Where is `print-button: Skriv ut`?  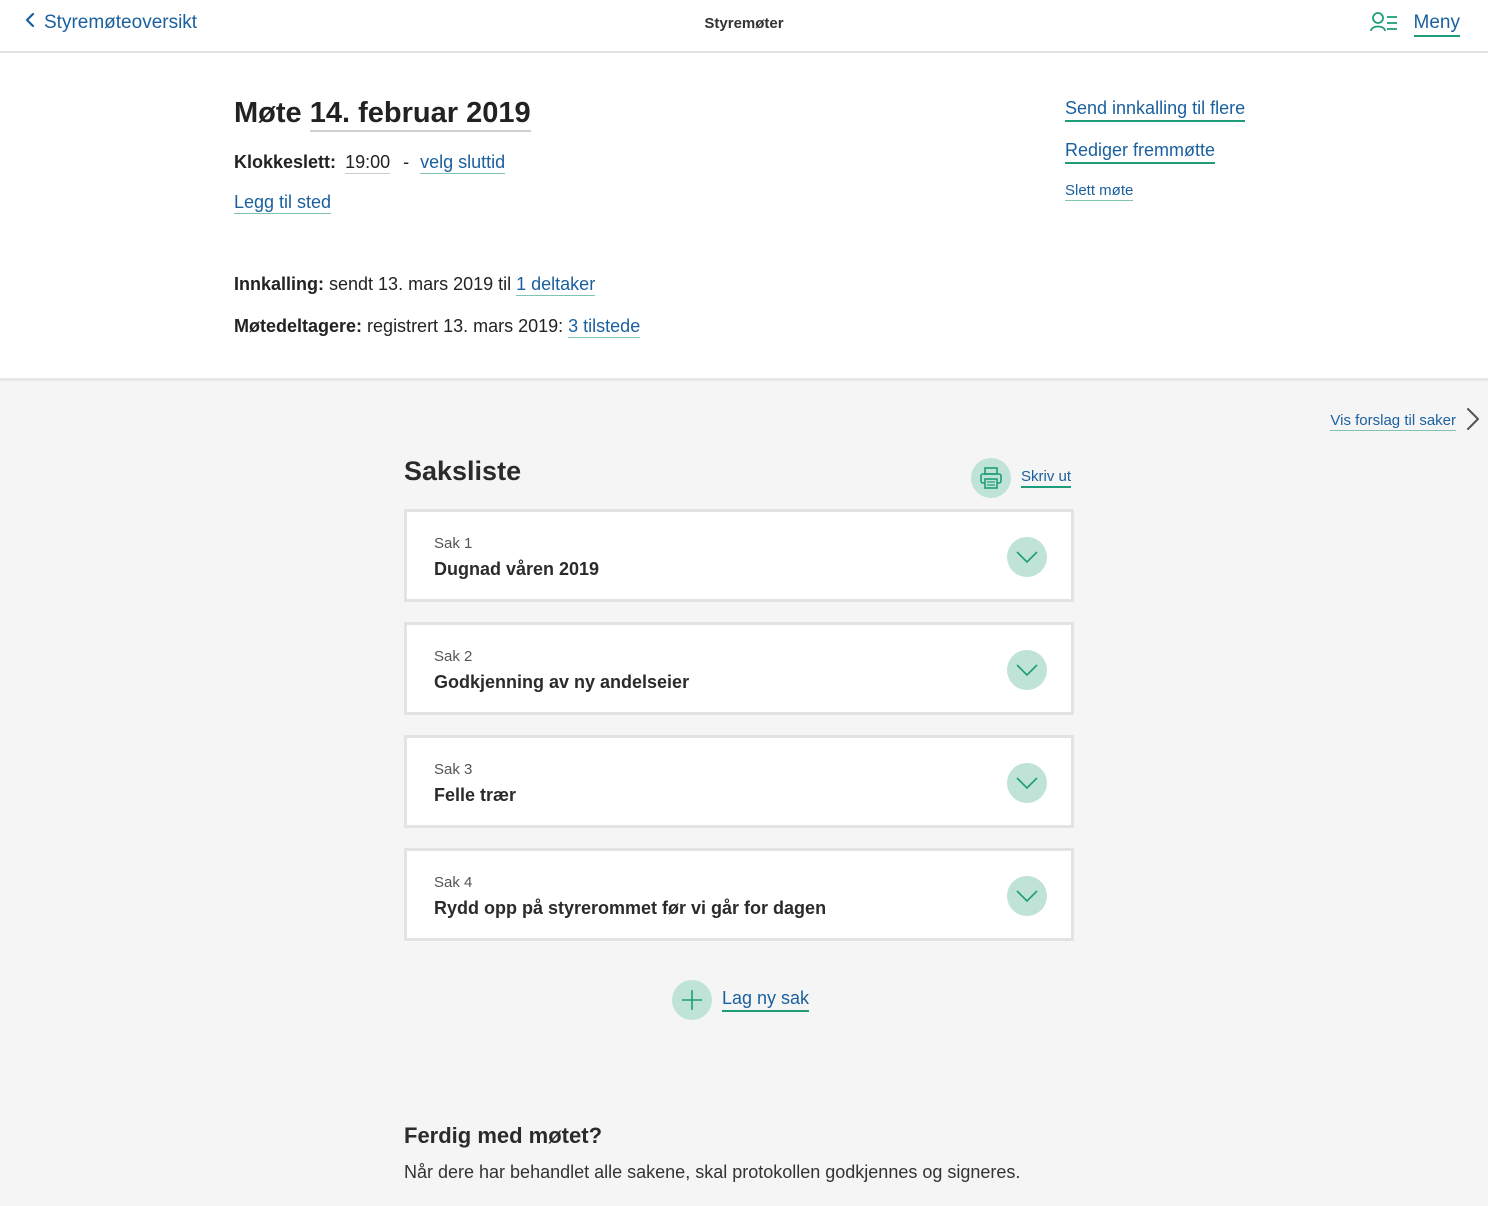
print-button: Skriv ut is located at coordinates (1021, 478).